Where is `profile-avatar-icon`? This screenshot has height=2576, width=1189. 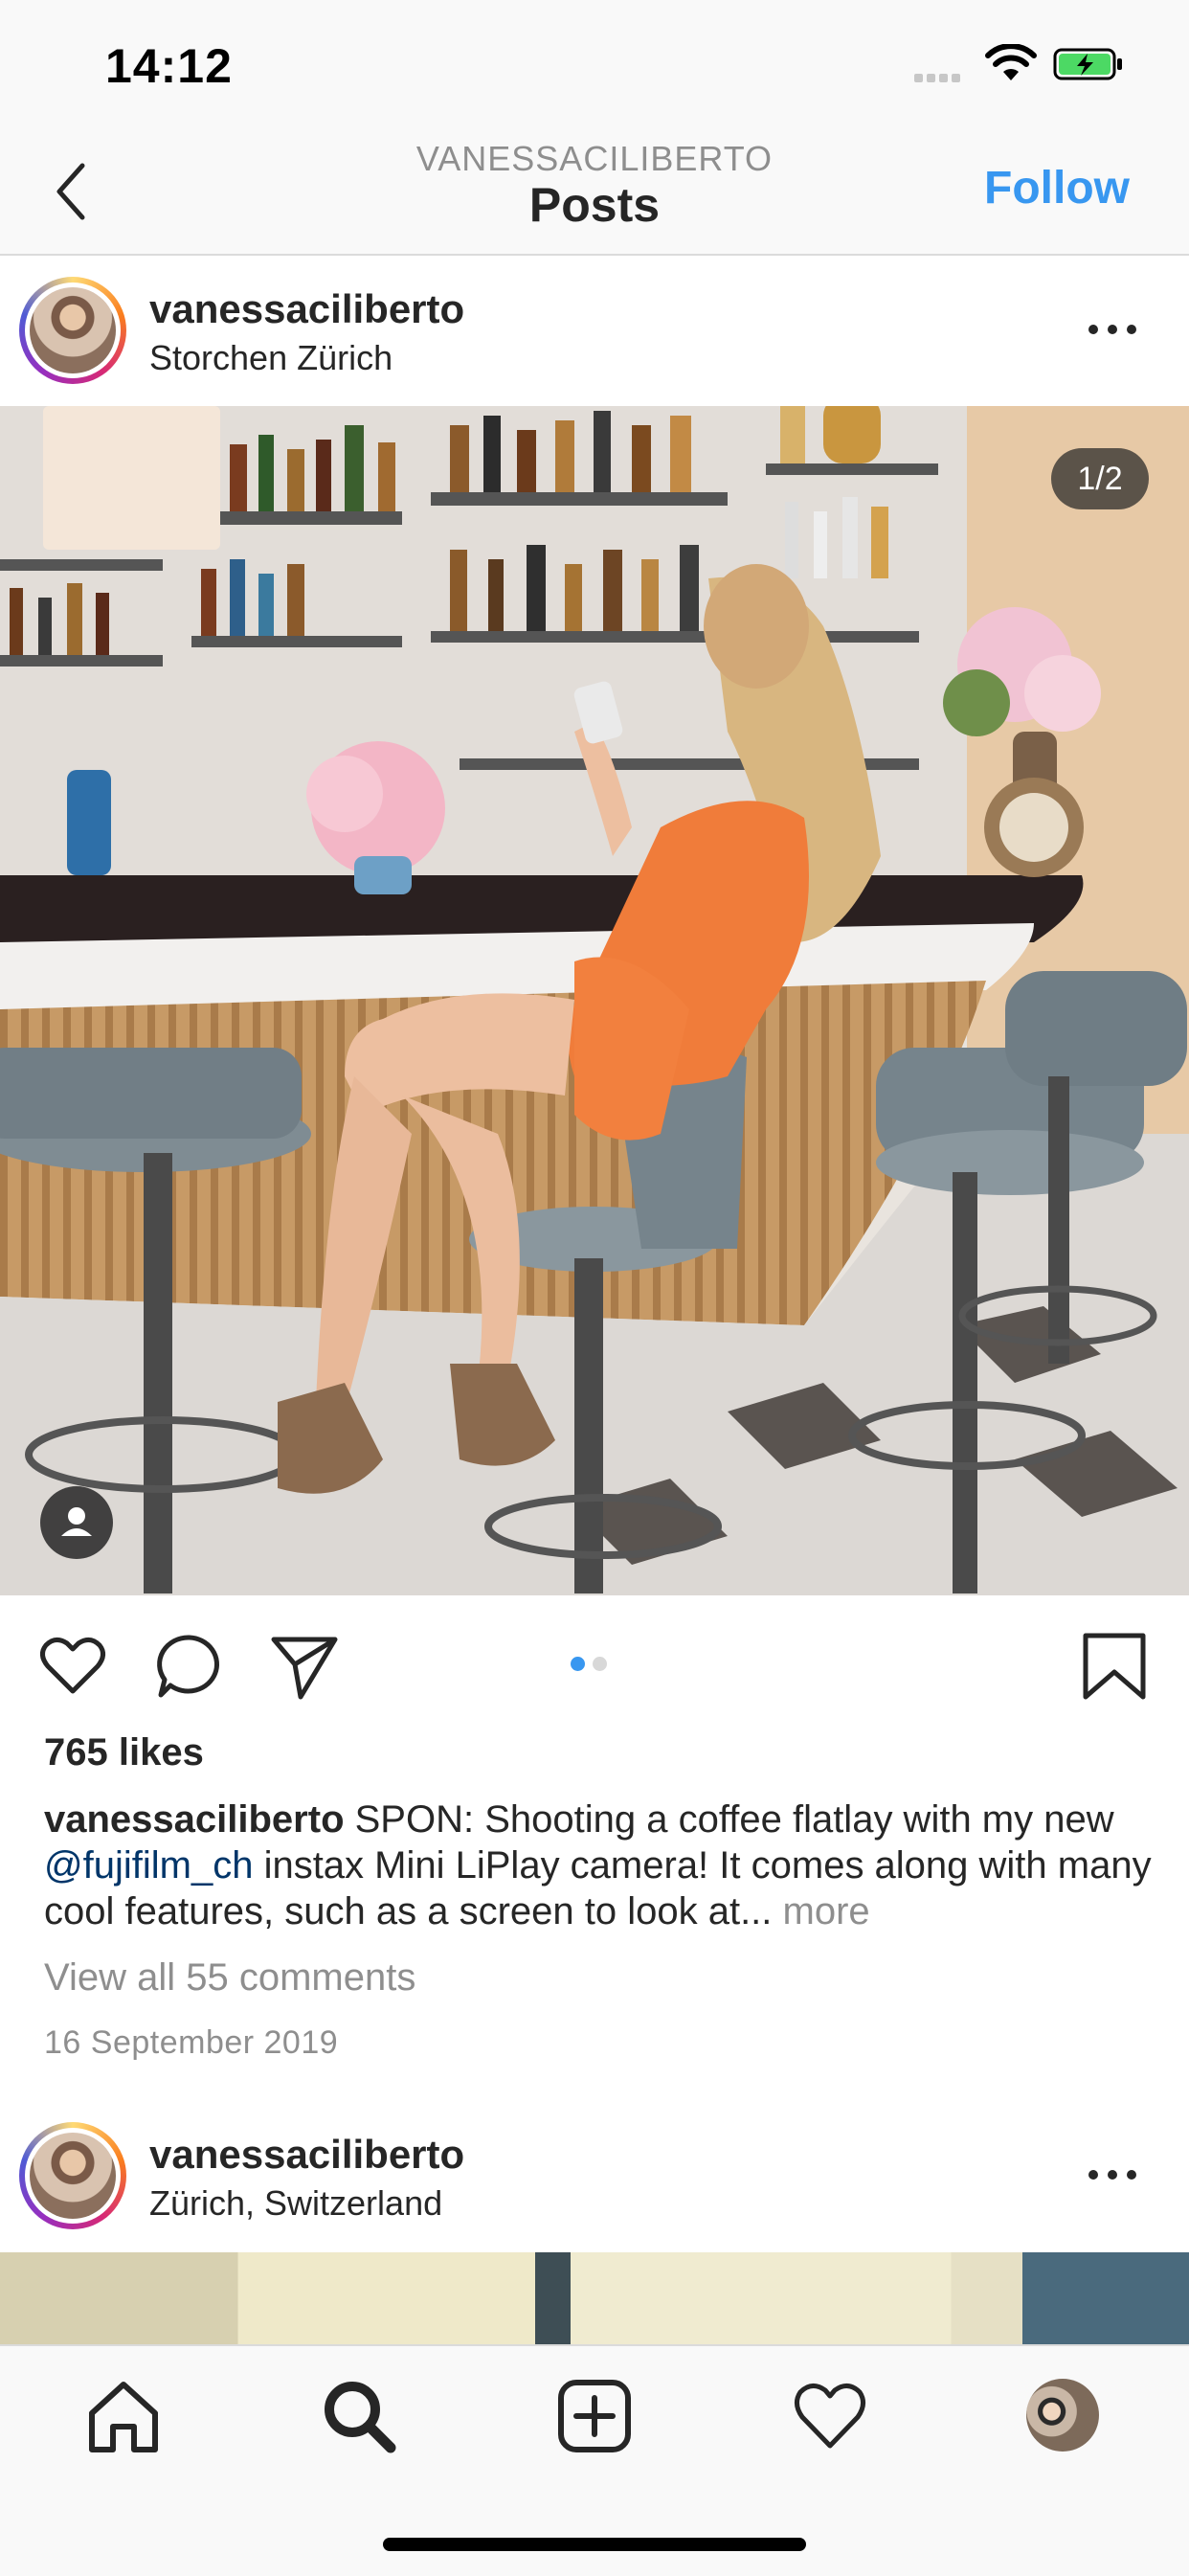 profile-avatar-icon is located at coordinates (1062, 2415).